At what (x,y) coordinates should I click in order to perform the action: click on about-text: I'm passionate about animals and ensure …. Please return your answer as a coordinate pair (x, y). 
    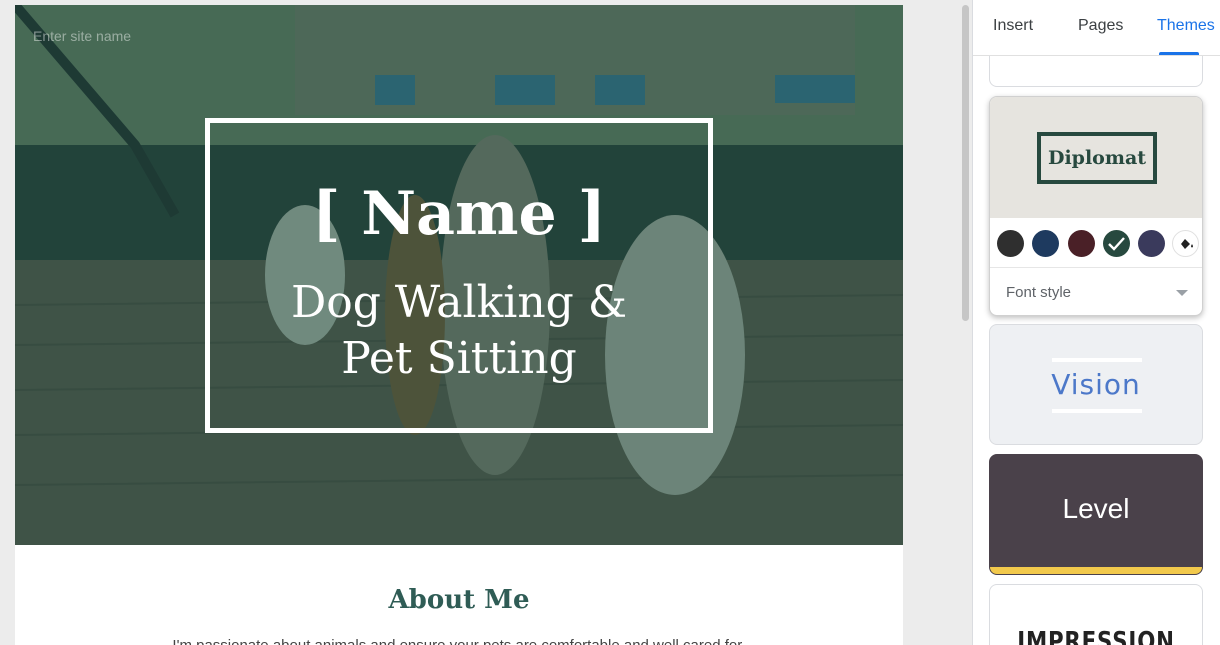
    Looking at the image, I should click on (459, 641).